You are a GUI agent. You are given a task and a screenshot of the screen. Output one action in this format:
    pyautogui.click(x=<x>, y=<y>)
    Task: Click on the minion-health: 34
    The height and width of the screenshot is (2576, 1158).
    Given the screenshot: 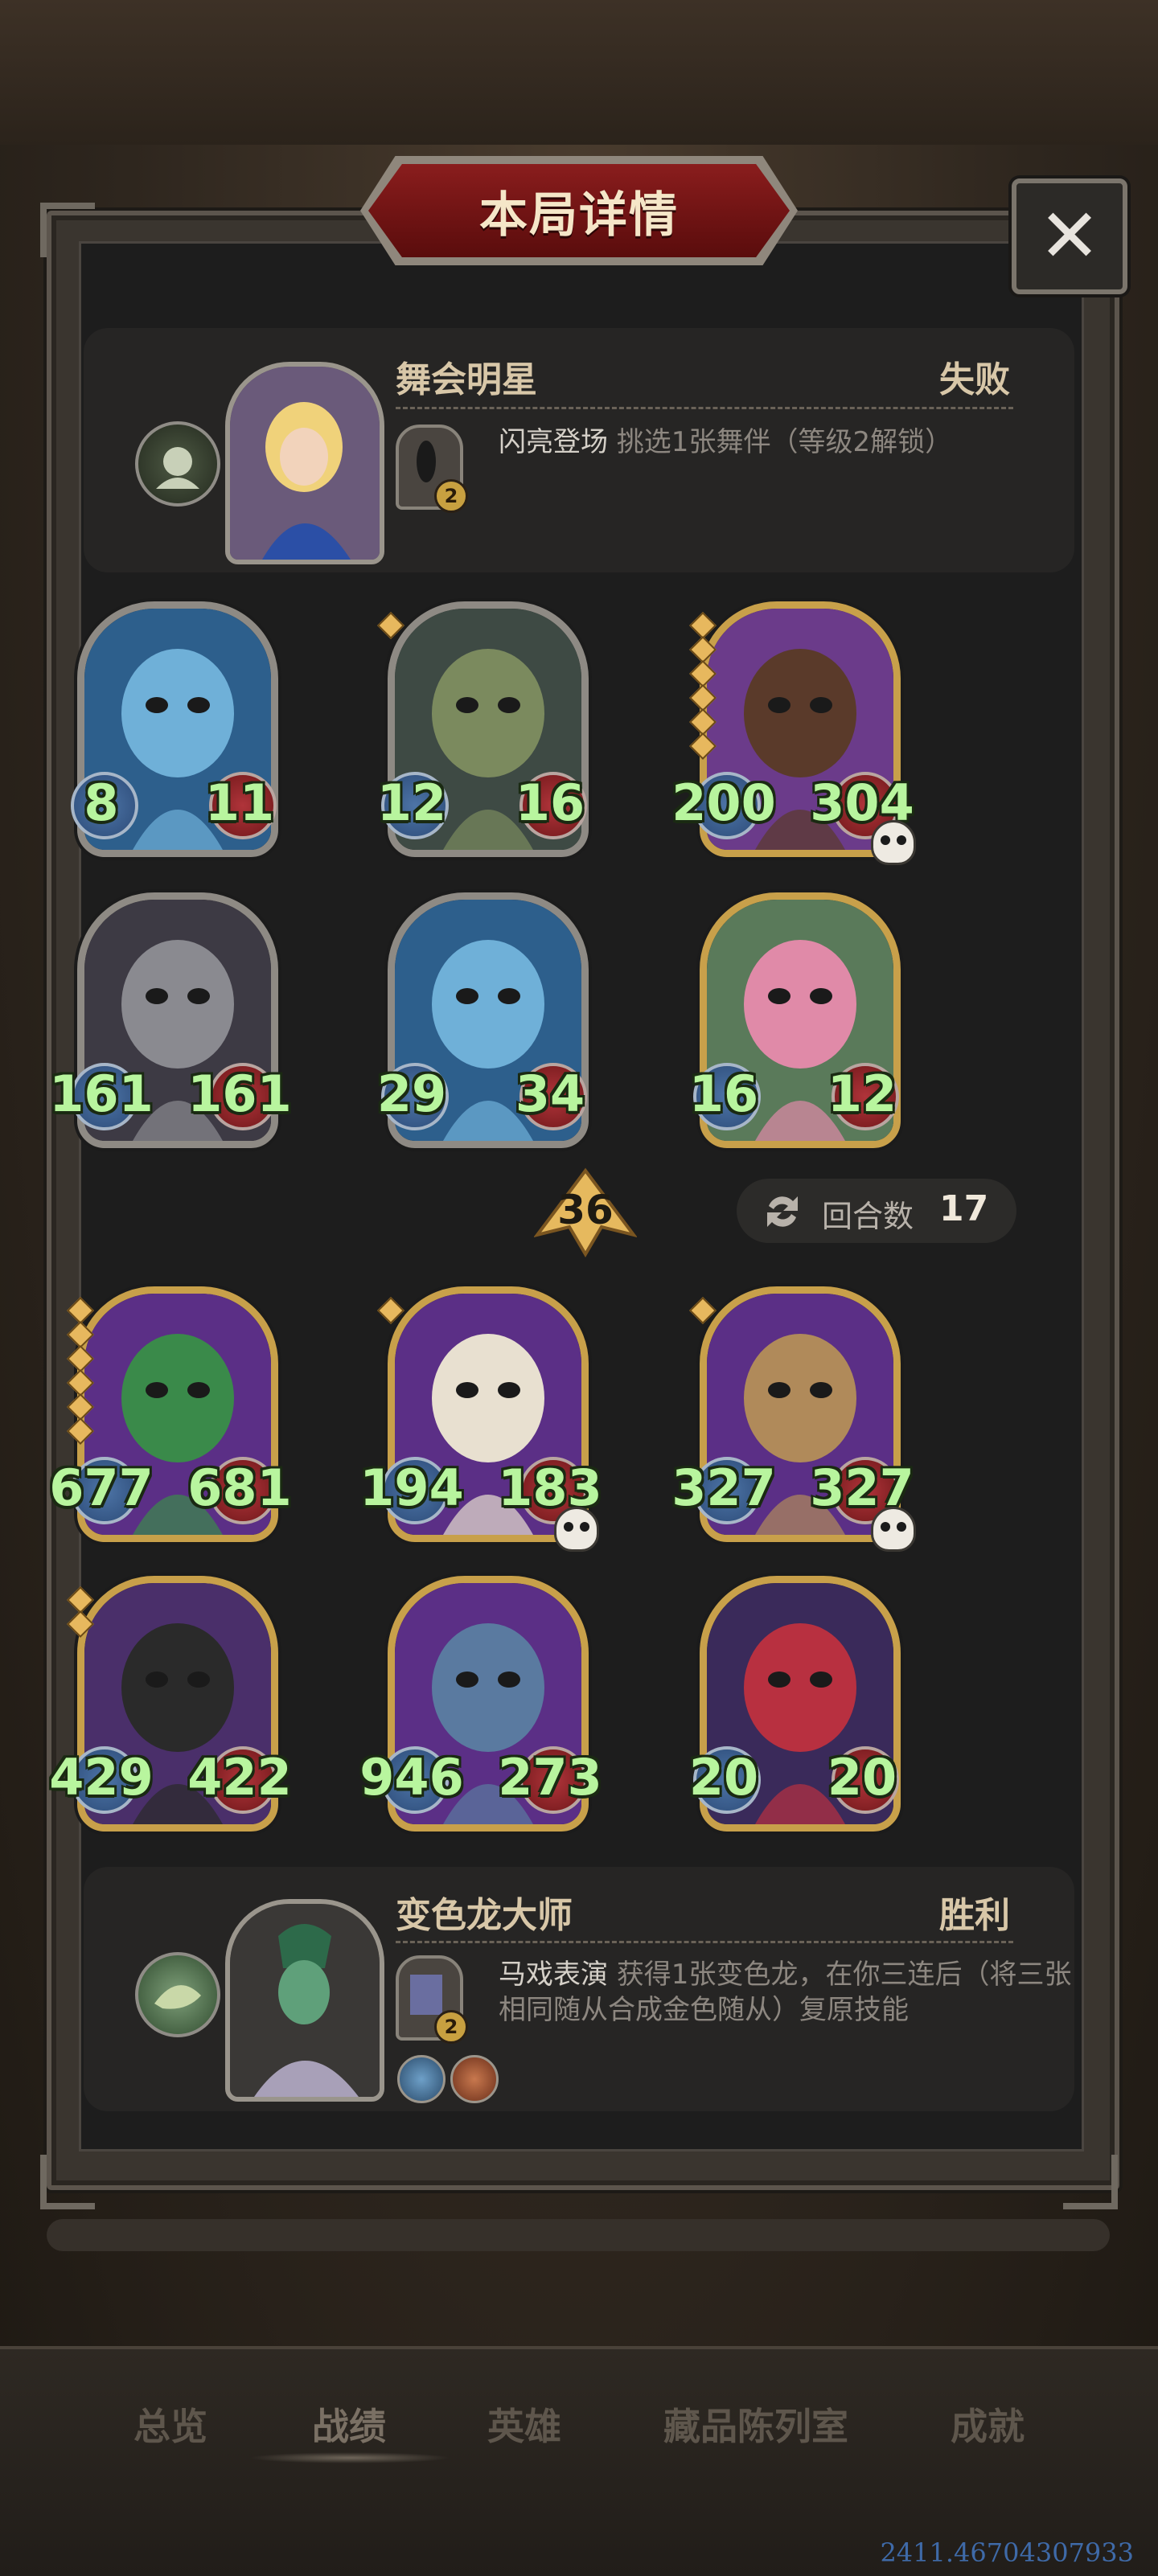 What is the action you would take?
    pyautogui.click(x=550, y=1093)
    